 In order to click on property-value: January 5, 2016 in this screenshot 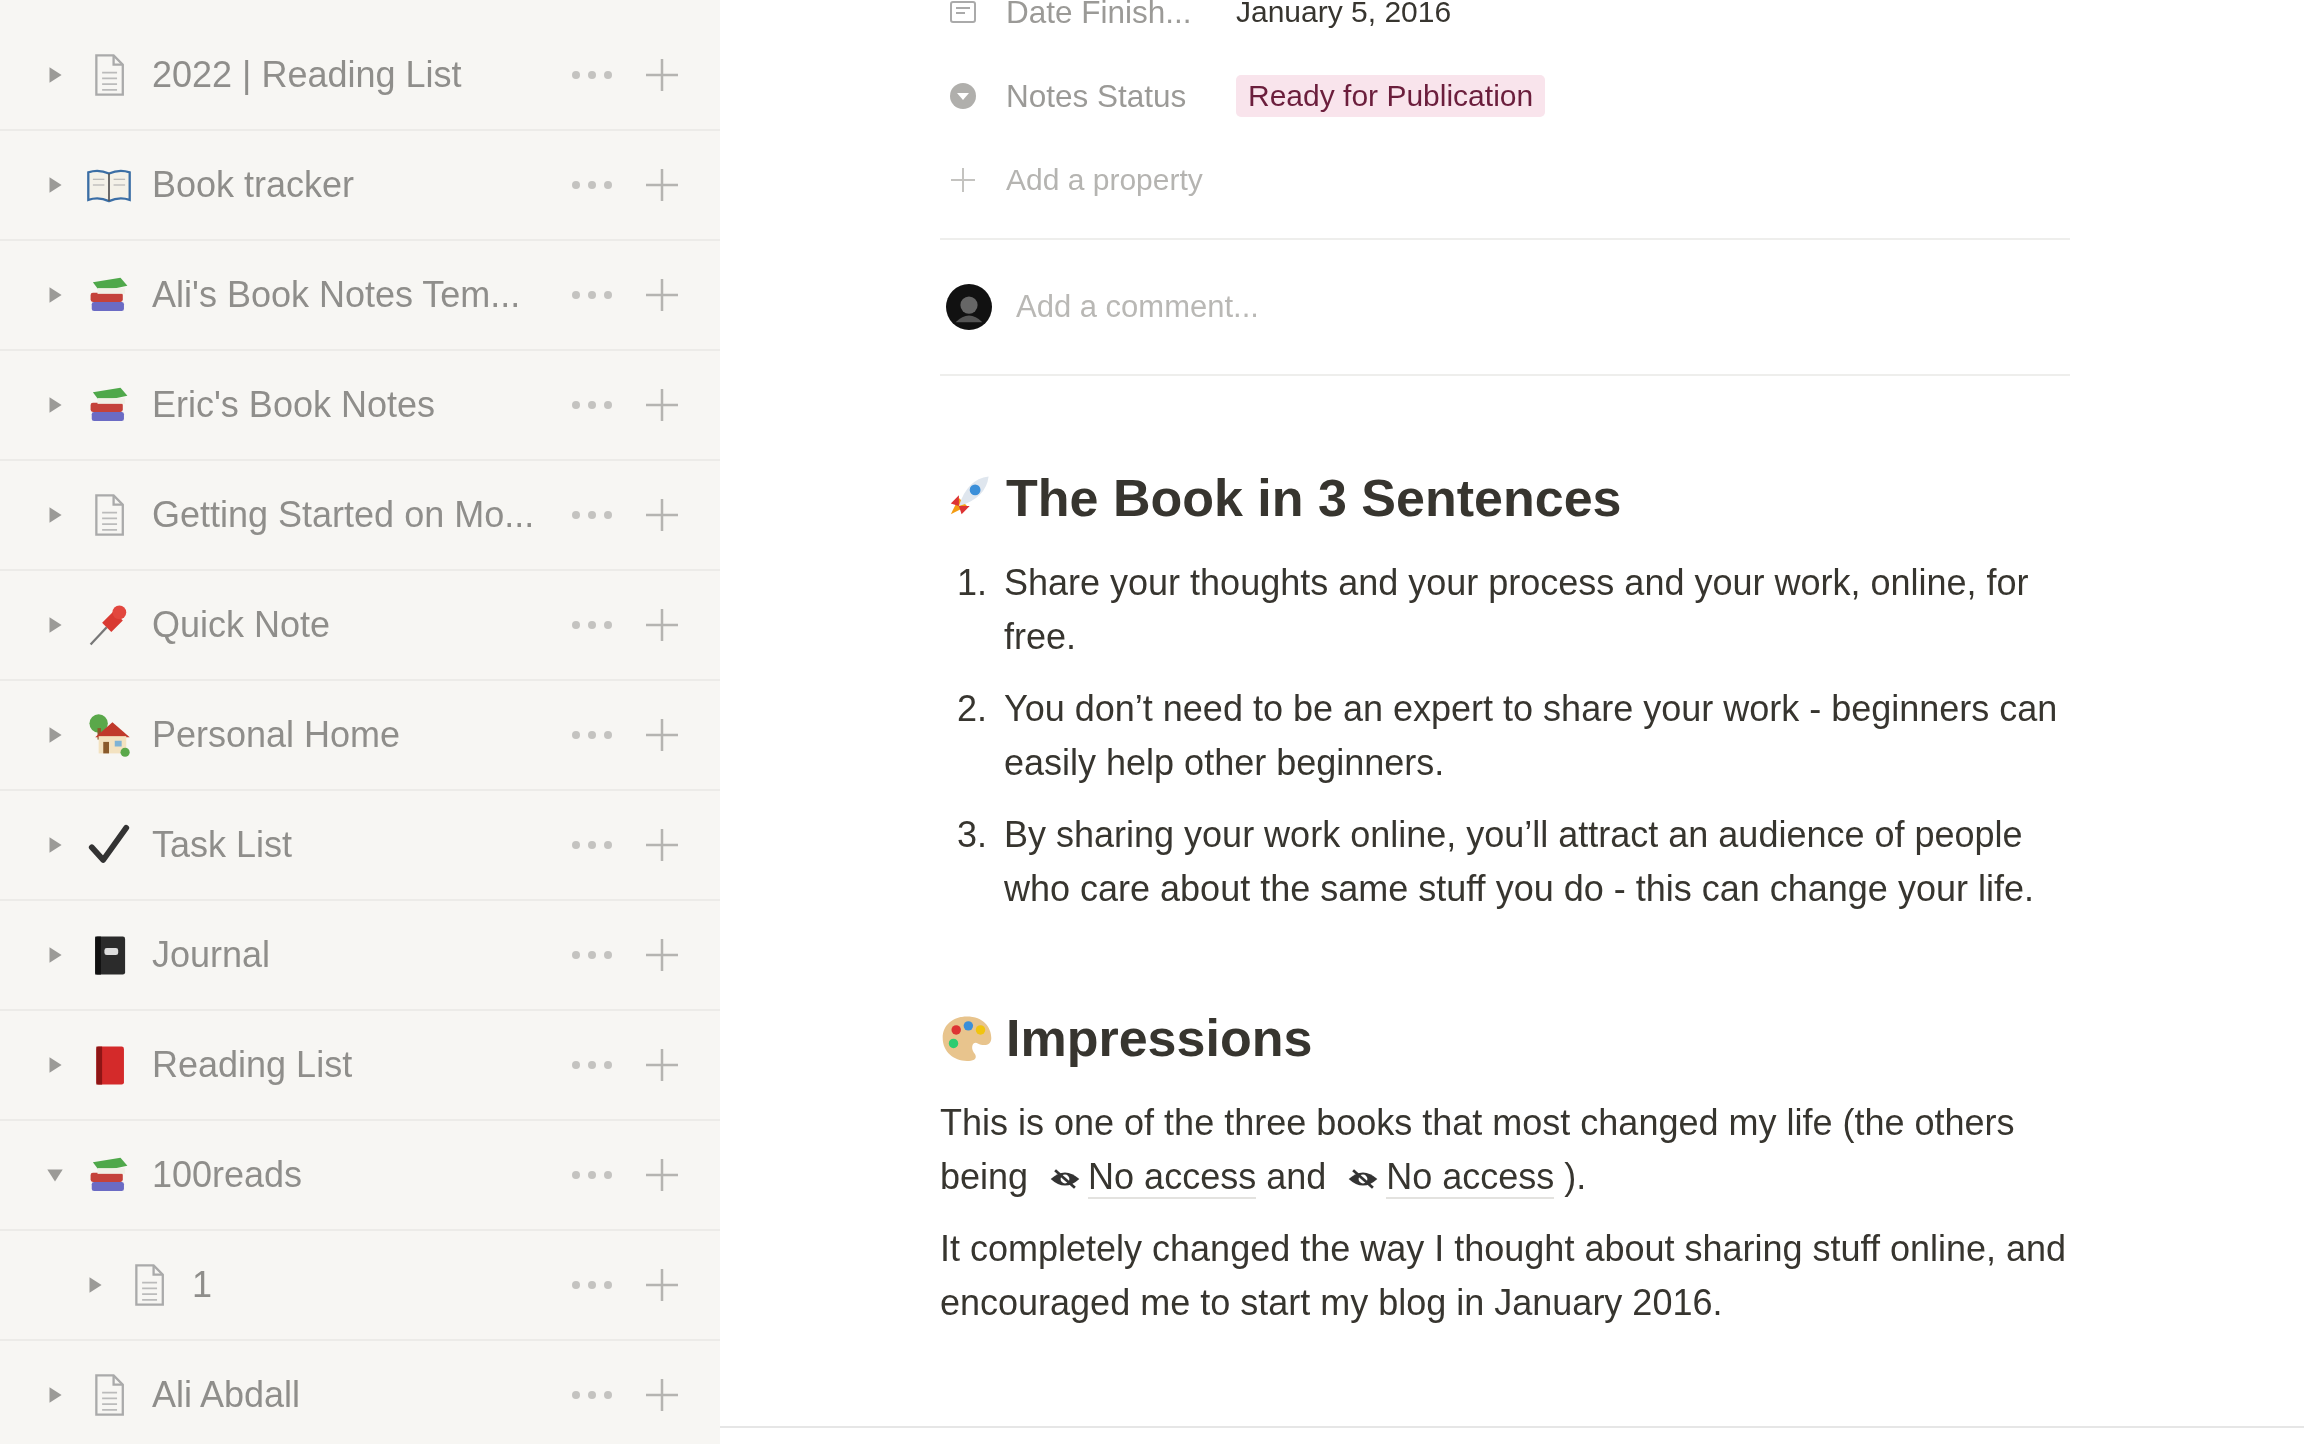, I will do `click(1344, 14)`.